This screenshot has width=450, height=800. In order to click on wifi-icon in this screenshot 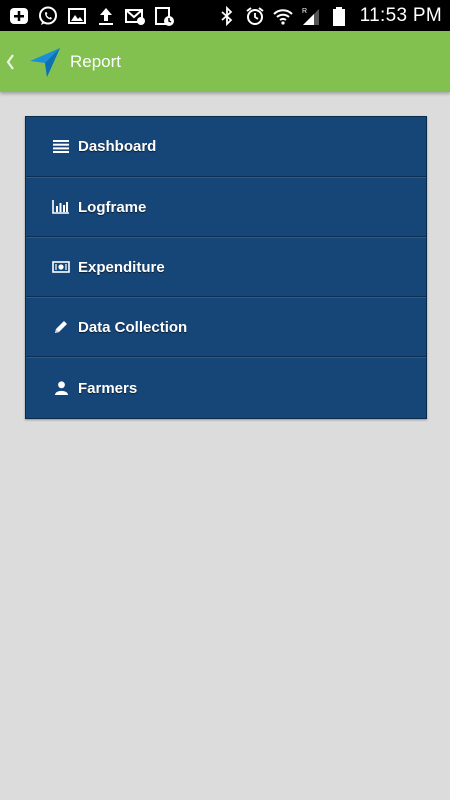, I will do `click(283, 16)`.